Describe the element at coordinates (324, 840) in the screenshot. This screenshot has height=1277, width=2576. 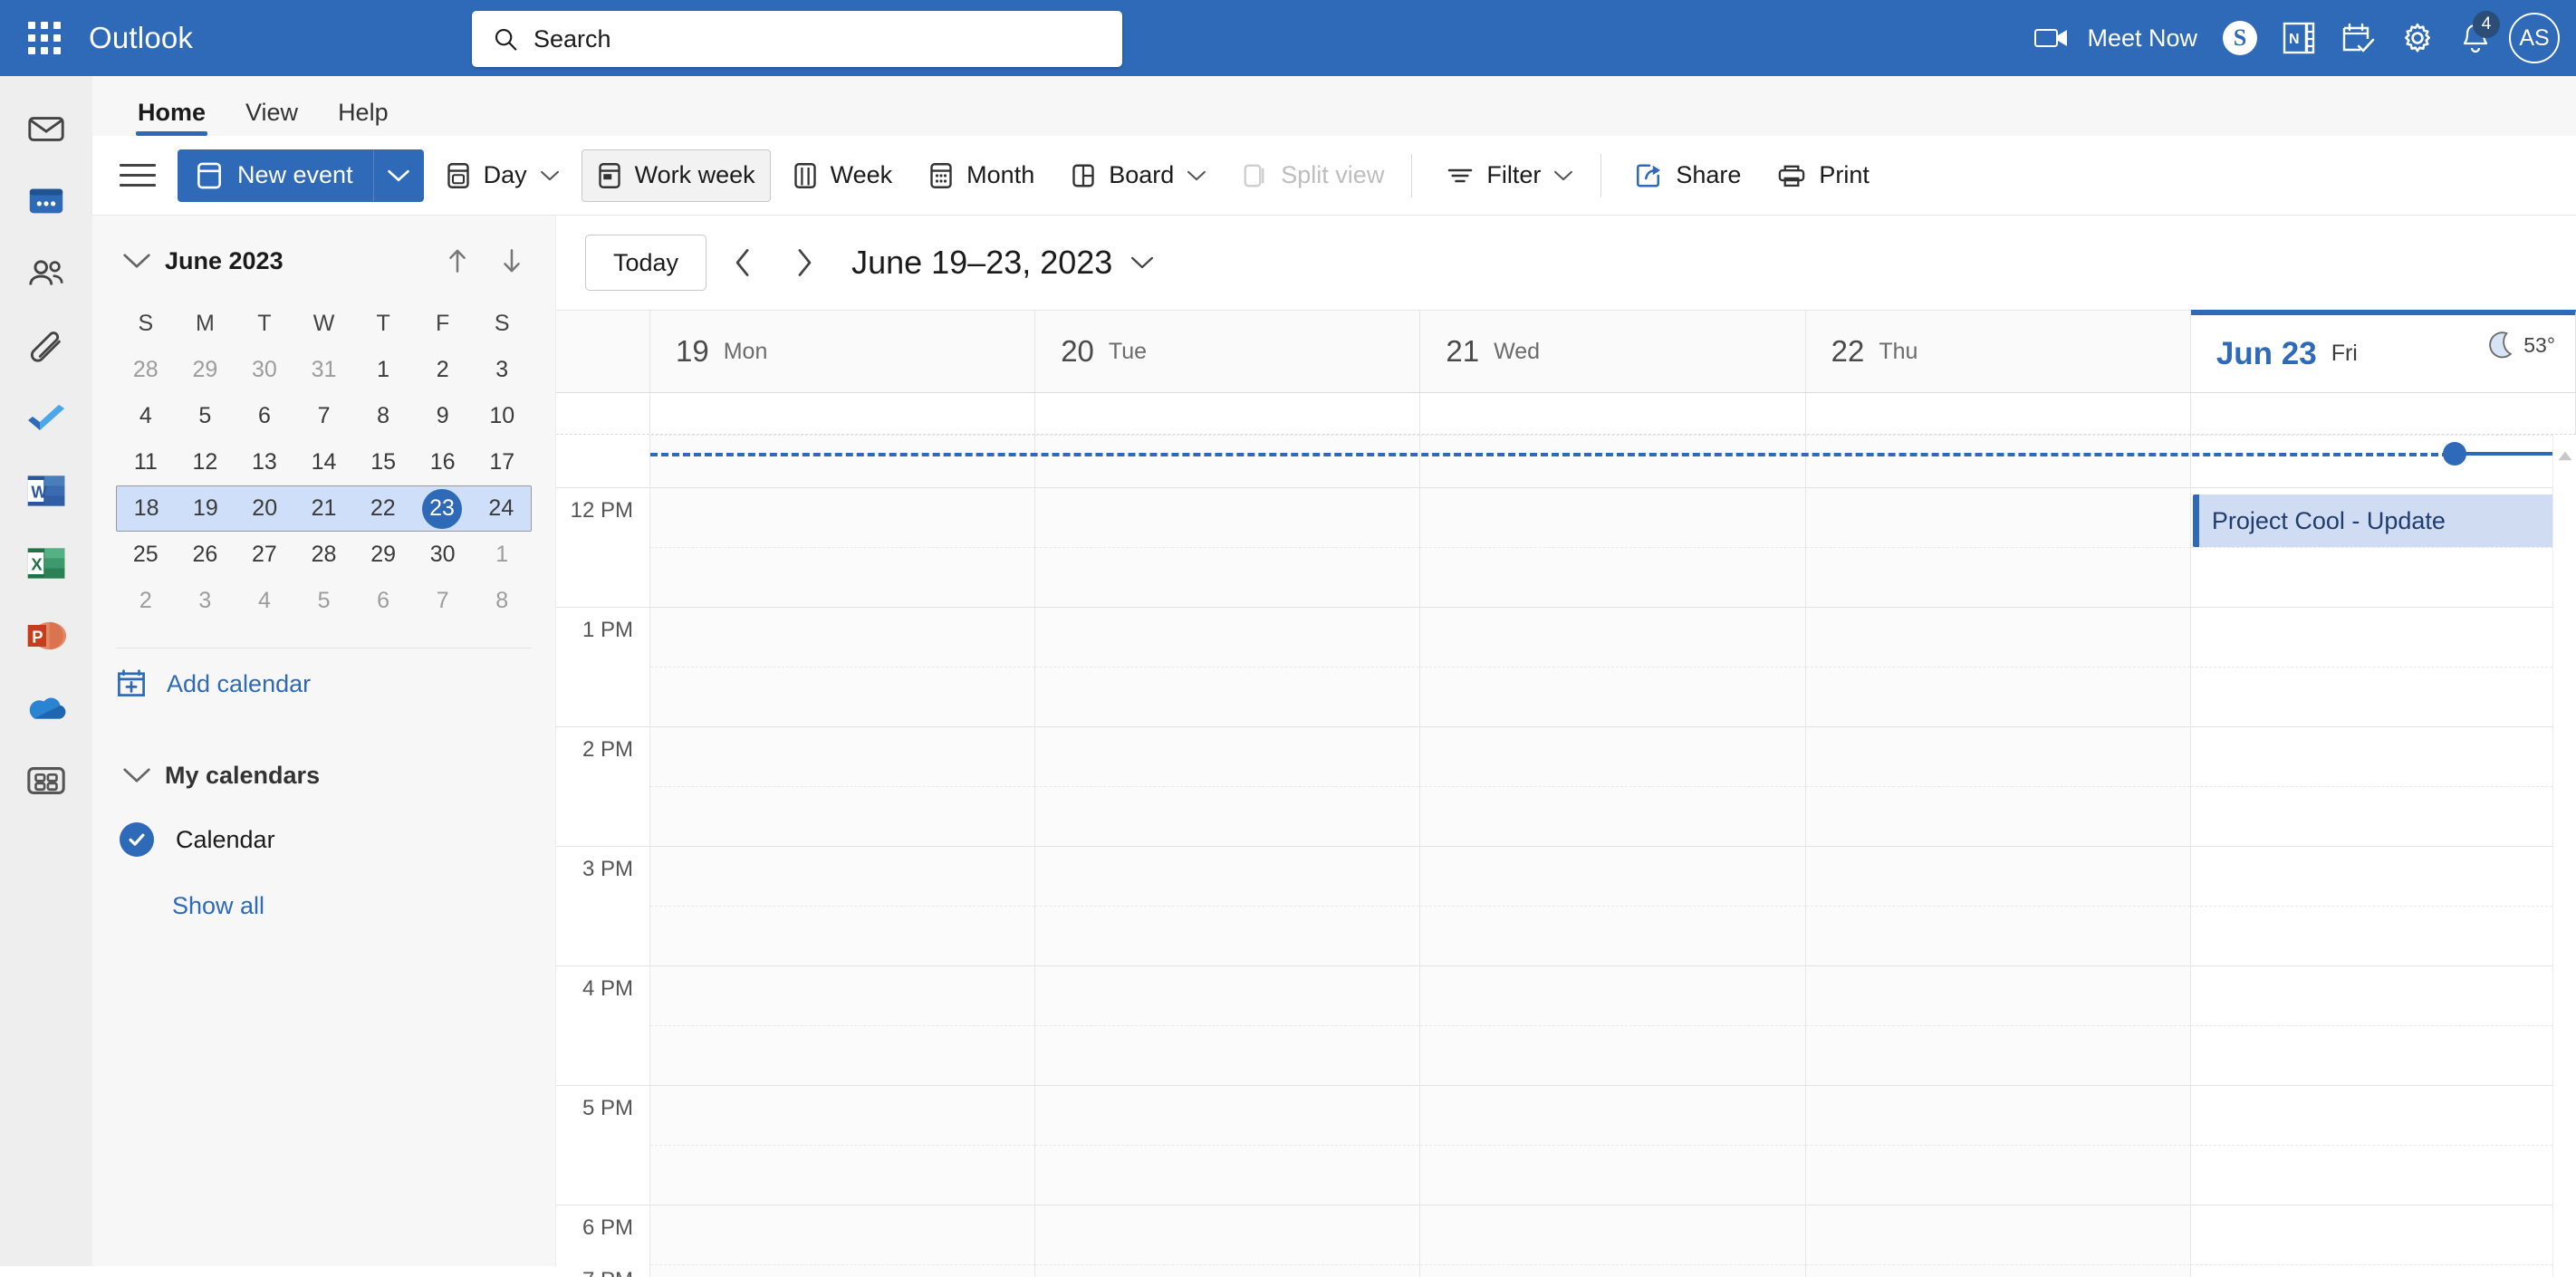
I see `calendar-list-item: Calendar` at that location.